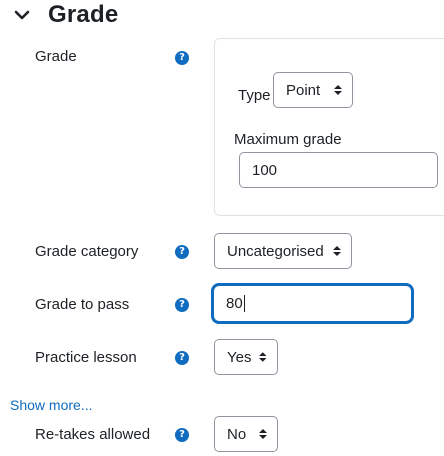 This screenshot has height=456, width=444. I want to click on grade-category-label: Grade category, so click(87, 251).